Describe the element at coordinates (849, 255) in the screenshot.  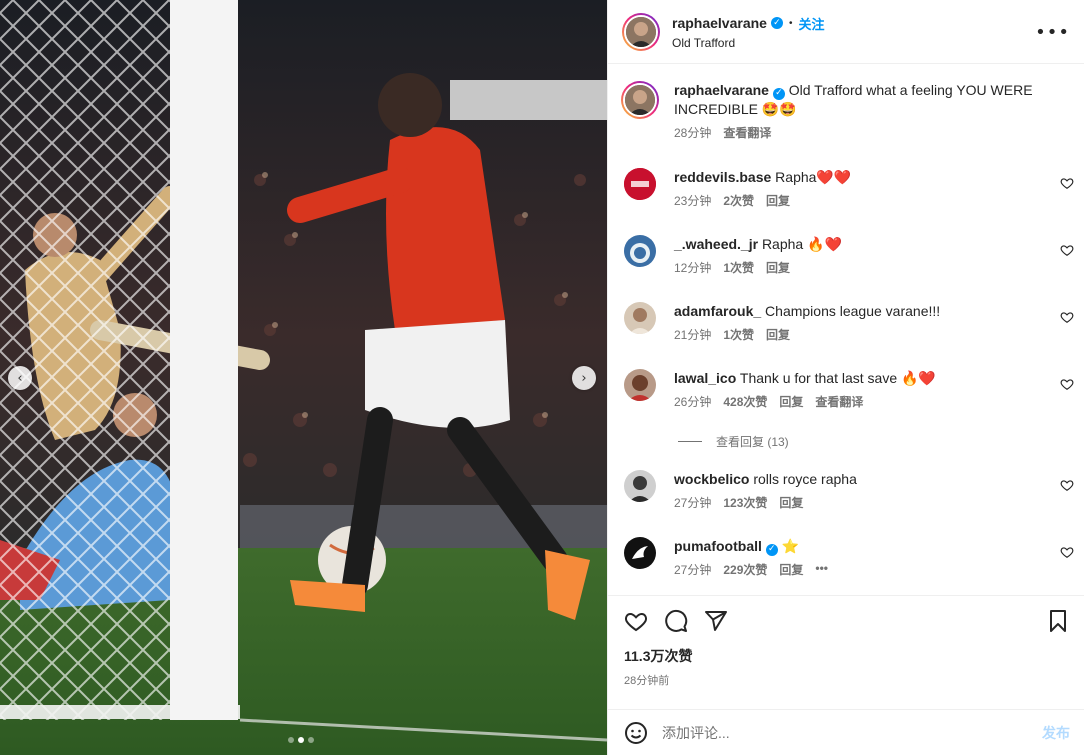
I see `comment-item: _.waheed._jr Rapha 🔥❤️ 12分钟 1次赞 回复` at that location.